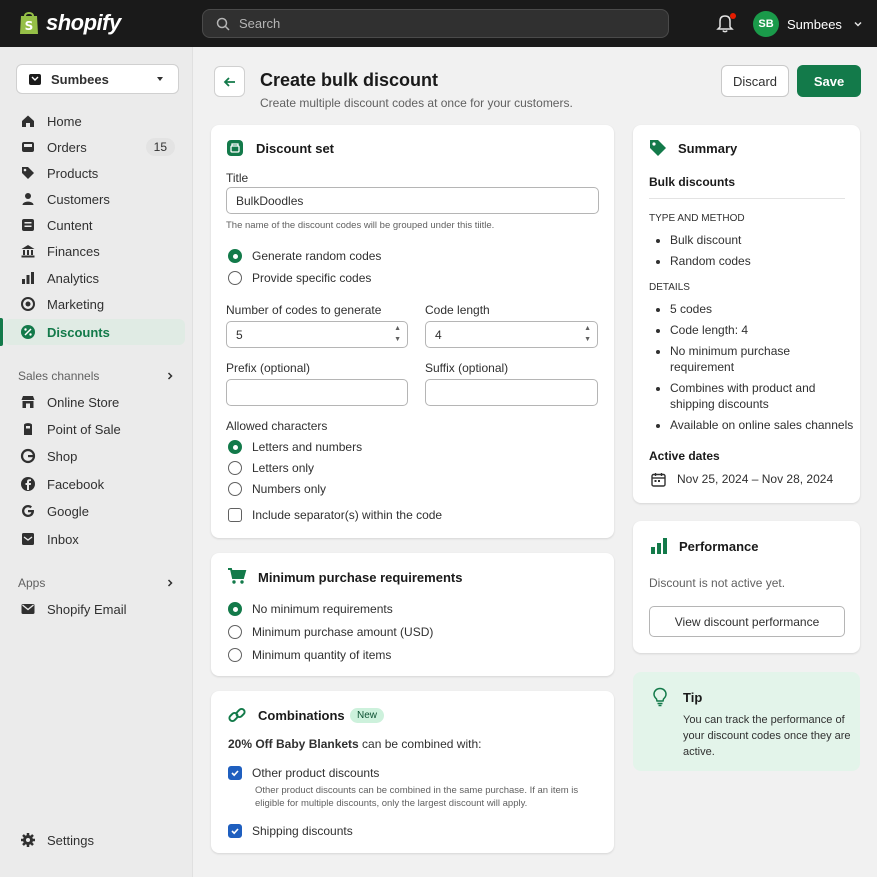 Image resolution: width=877 pixels, height=877 pixels. I want to click on code-length-stepper: ▲ ▼, so click(587, 334).